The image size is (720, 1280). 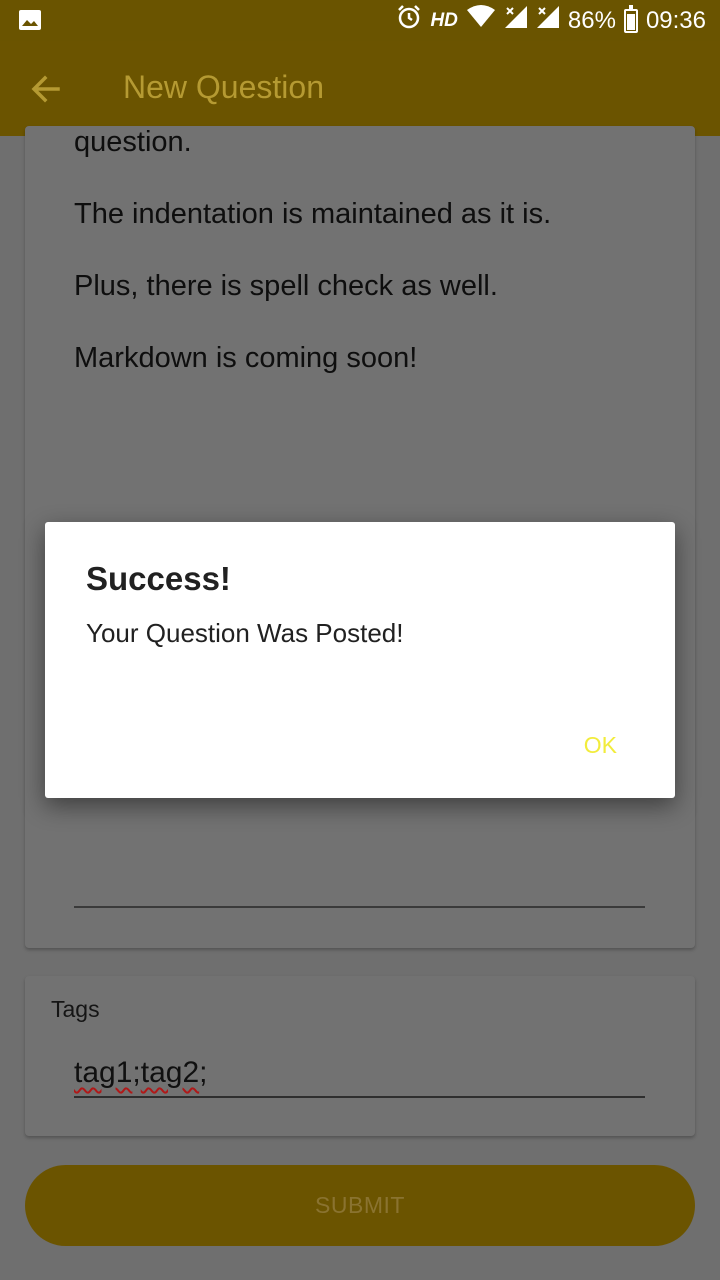 What do you see at coordinates (312, 214) in the screenshot?
I see `question-body-line: The indentation is maintained as it is.` at bounding box center [312, 214].